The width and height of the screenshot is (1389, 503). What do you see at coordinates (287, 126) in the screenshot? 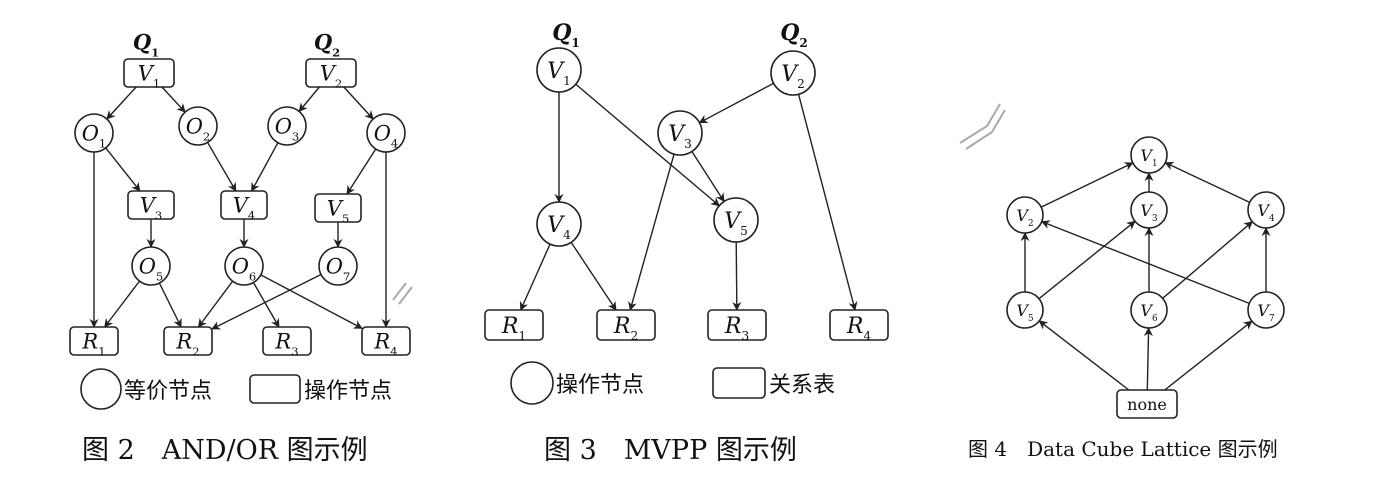
I see `node-O3: O3` at bounding box center [287, 126].